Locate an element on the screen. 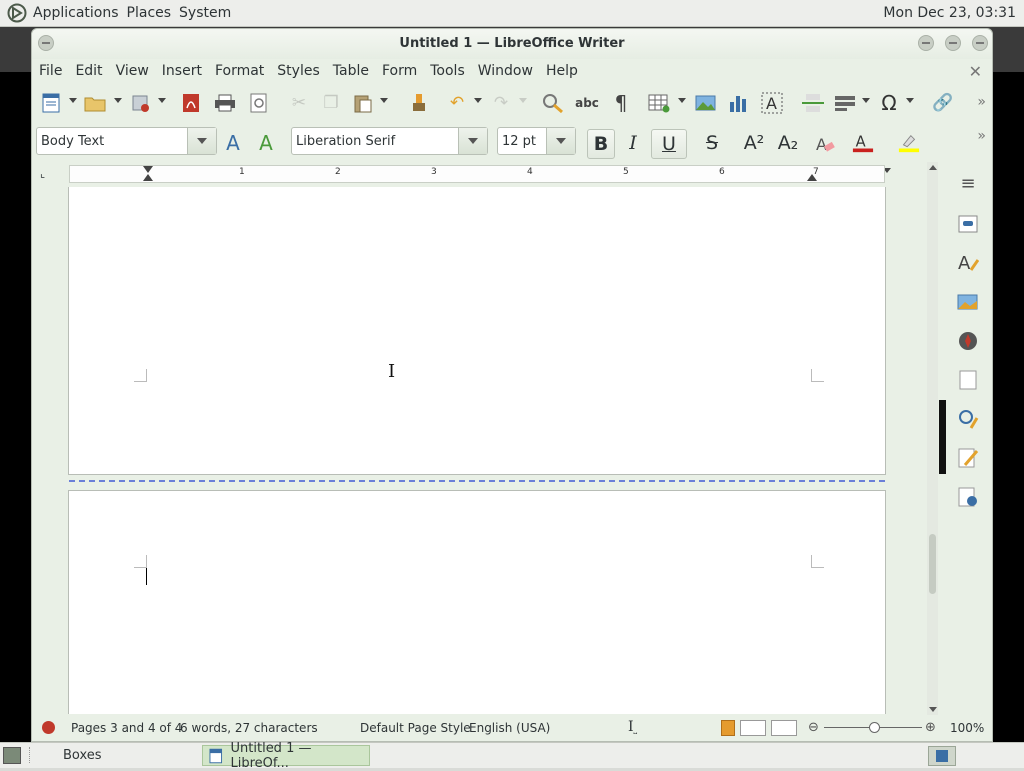 The image size is (1024, 771). menu-window: Window is located at coordinates (505, 71).